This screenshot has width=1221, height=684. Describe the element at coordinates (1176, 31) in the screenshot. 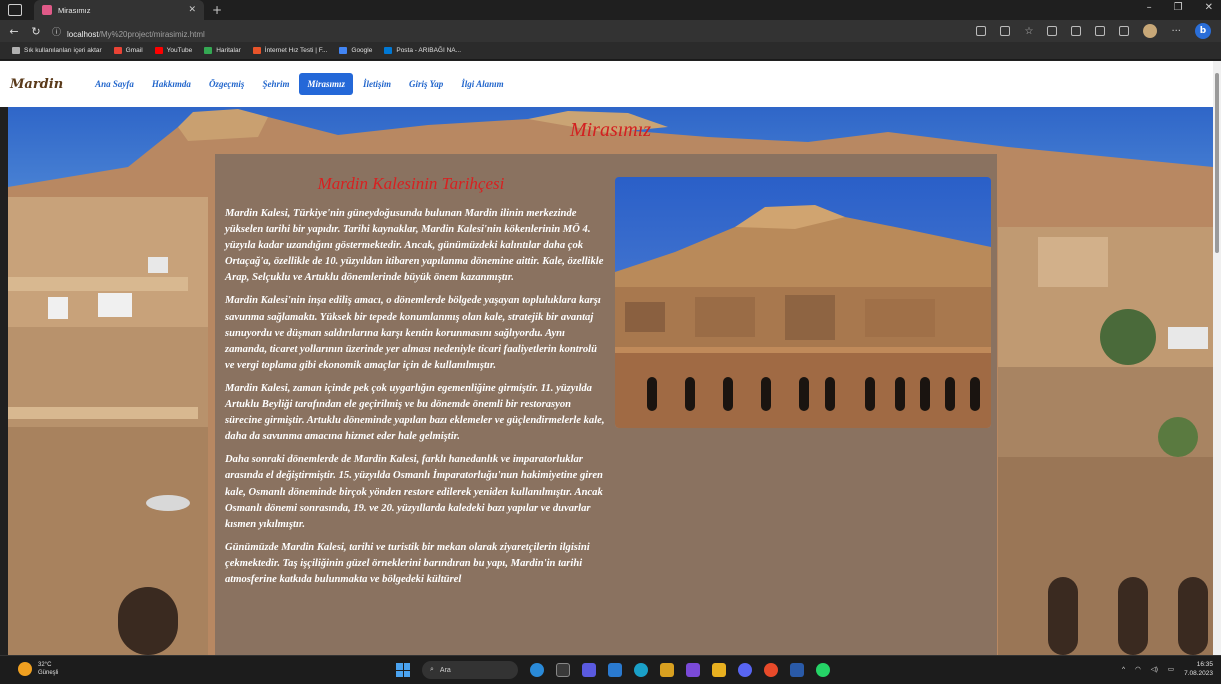

I see `more-menu-icon: ···` at that location.